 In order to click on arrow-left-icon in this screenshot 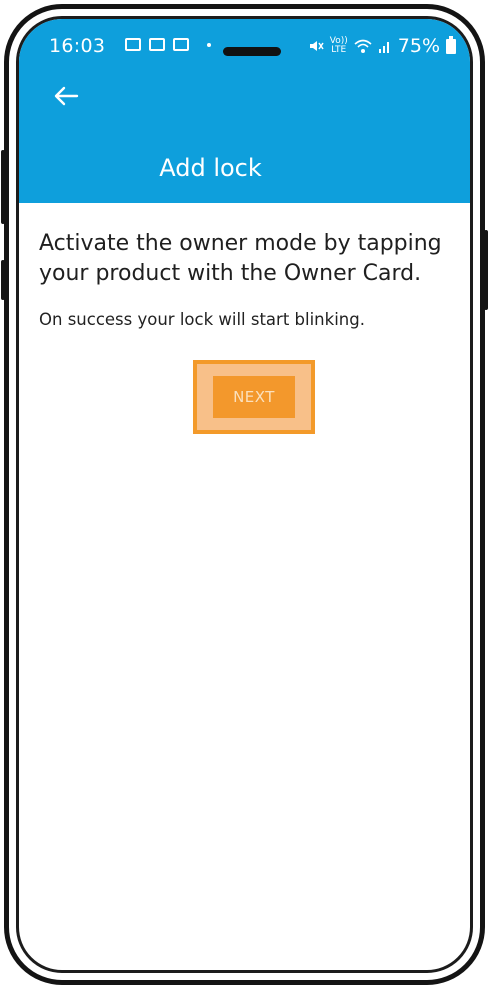, I will do `click(66, 96)`.